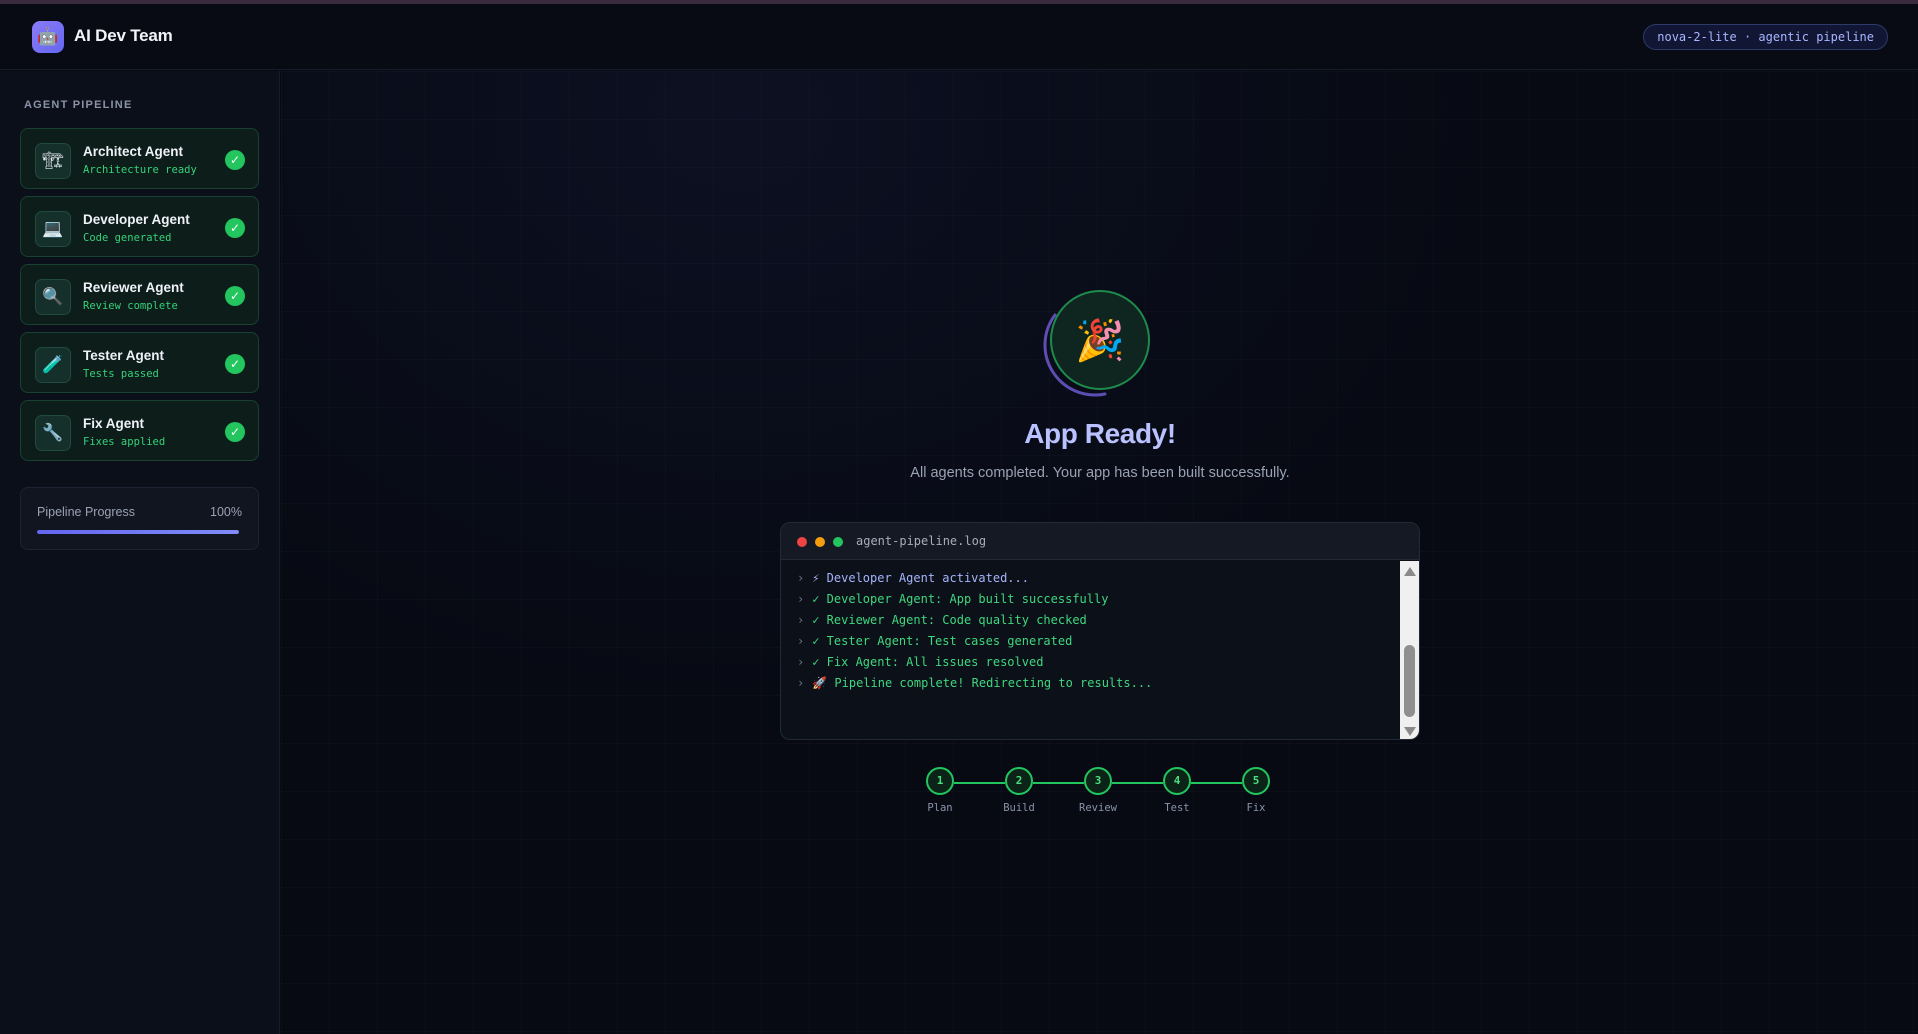 The image size is (1918, 1034). Describe the element at coordinates (53, 161) in the screenshot. I see `building-construction-icon: 🏗` at that location.